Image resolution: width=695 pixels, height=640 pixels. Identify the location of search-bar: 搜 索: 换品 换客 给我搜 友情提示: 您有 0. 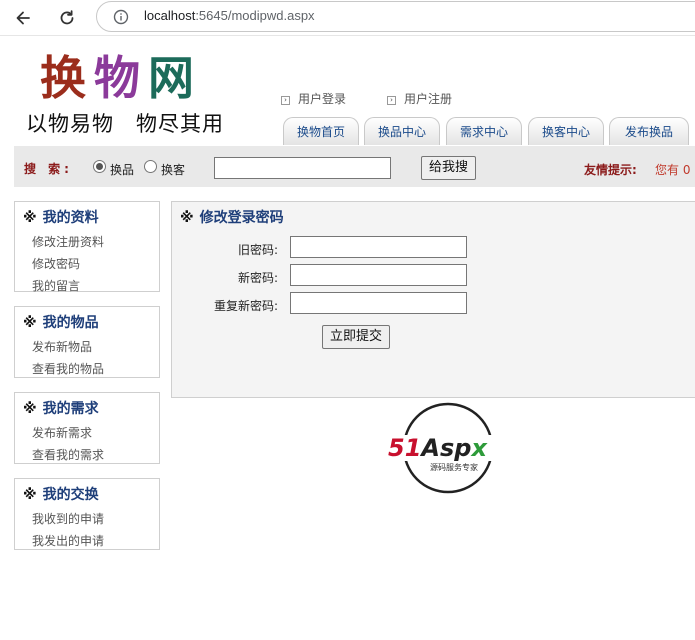
(354, 166).